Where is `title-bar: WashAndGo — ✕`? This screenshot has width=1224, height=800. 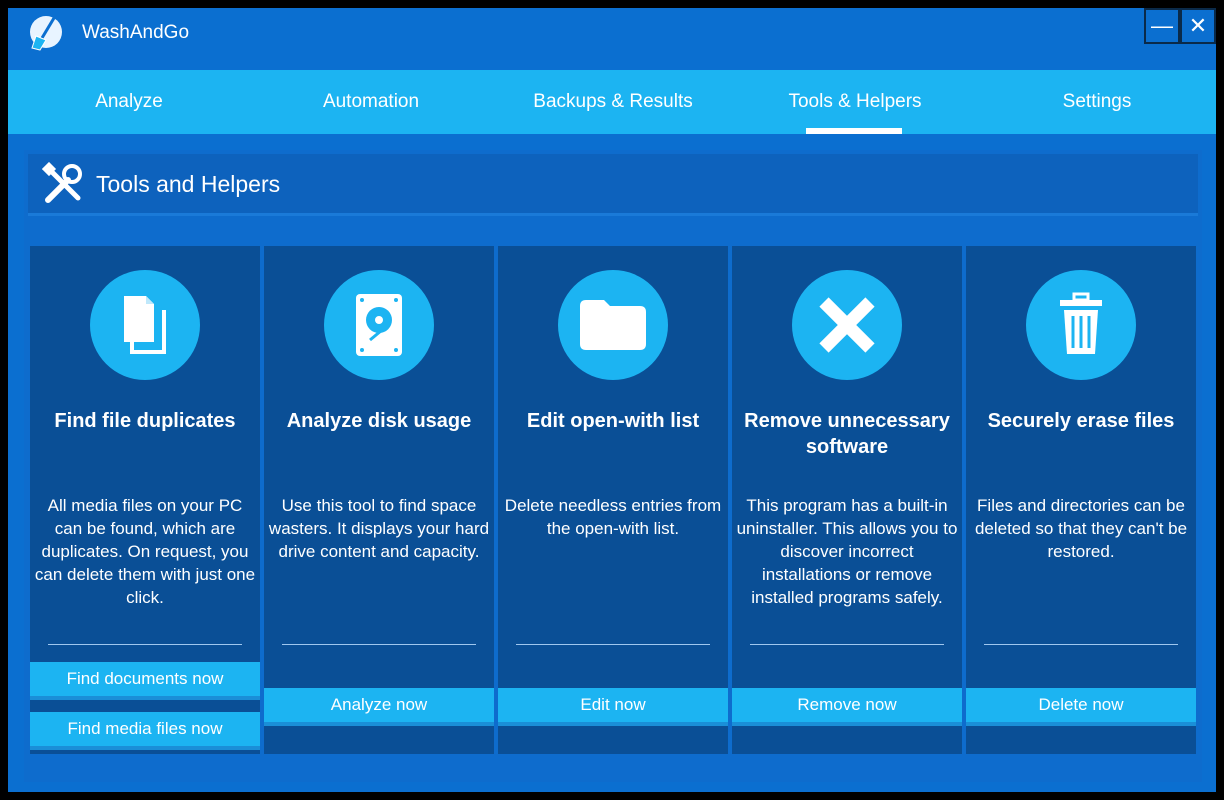
title-bar: WashAndGo — ✕ is located at coordinates (612, 39).